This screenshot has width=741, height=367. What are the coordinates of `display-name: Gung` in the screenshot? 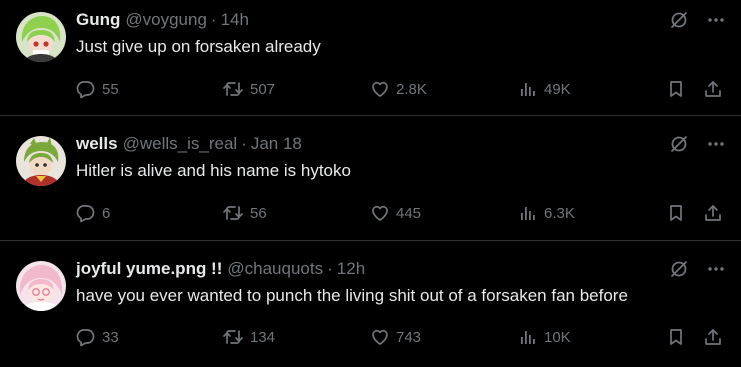 It's located at (98, 20).